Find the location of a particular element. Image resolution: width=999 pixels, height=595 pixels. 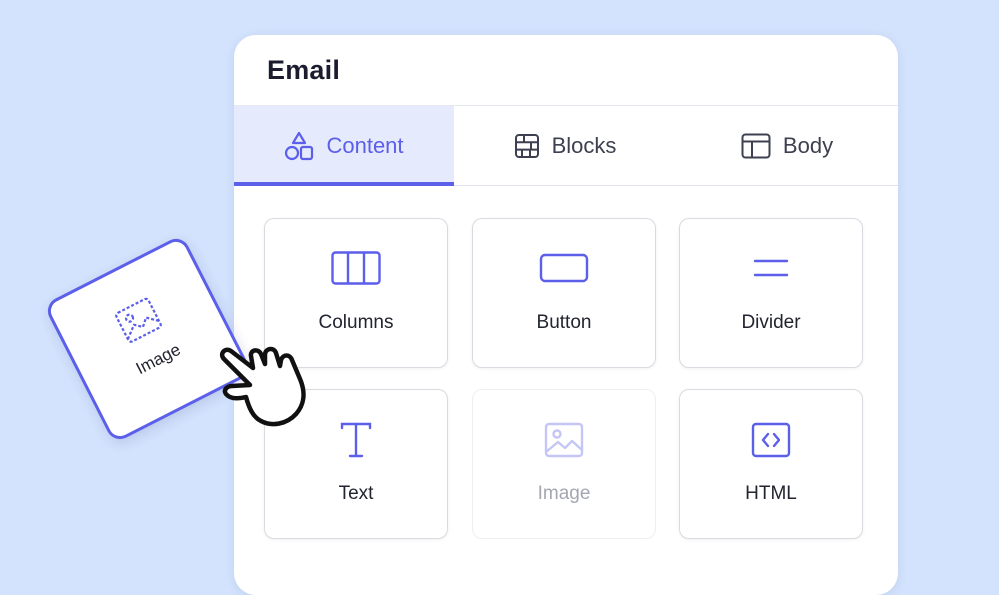

text-icon is located at coordinates (356, 442).